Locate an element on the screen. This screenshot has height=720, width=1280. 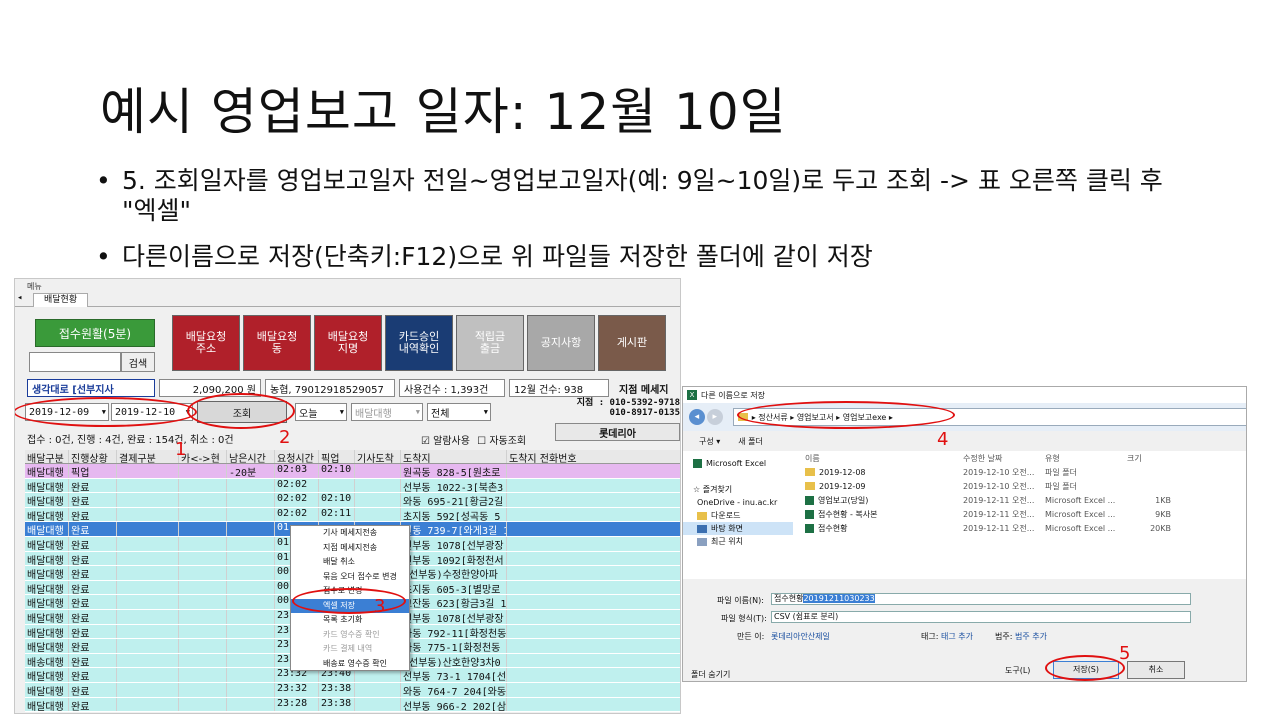
cancel-button: 취소 is located at coordinates (1156, 670).